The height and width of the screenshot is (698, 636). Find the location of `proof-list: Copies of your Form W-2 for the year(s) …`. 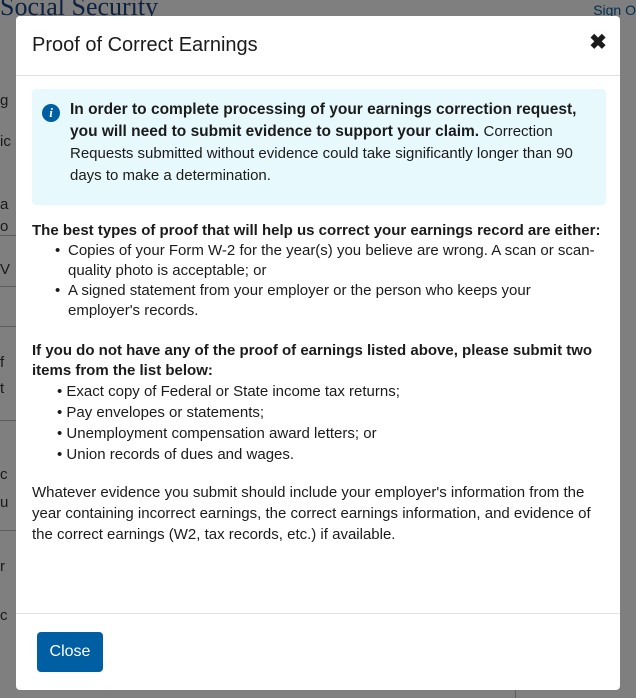

proof-list: Copies of your Form W-2 for the year(s) … is located at coordinates (330, 281).